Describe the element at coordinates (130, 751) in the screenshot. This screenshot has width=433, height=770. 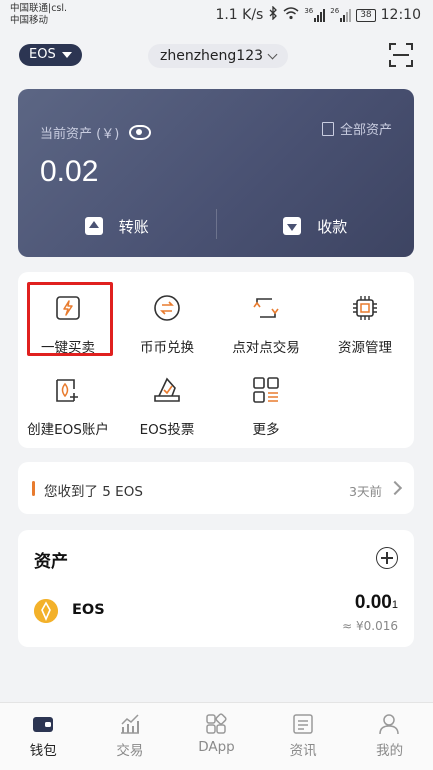
I see `tab-label: 交易` at that location.